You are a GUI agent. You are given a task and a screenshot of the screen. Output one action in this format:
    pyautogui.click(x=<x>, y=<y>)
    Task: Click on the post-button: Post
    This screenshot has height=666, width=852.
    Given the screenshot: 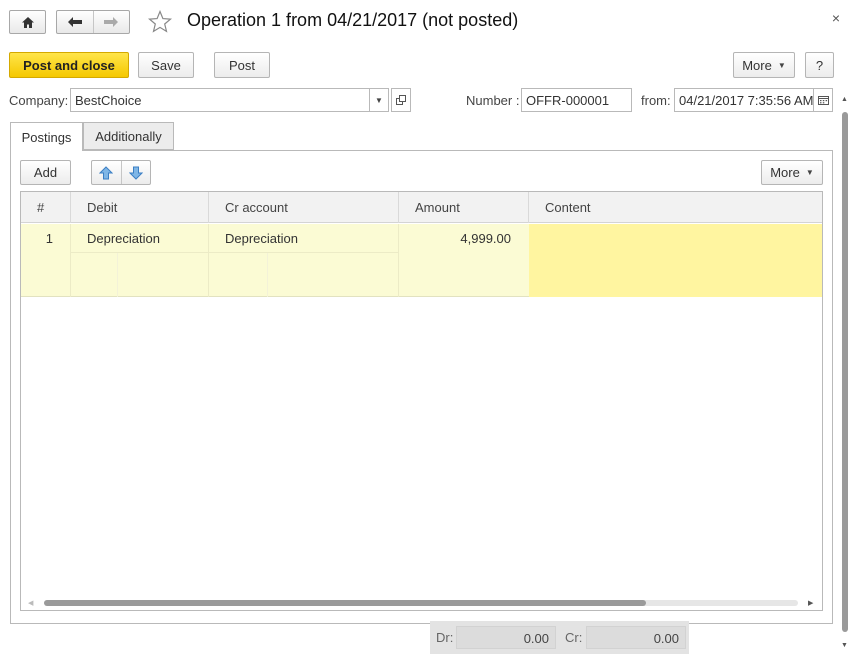 What is the action you would take?
    pyautogui.click(x=242, y=65)
    